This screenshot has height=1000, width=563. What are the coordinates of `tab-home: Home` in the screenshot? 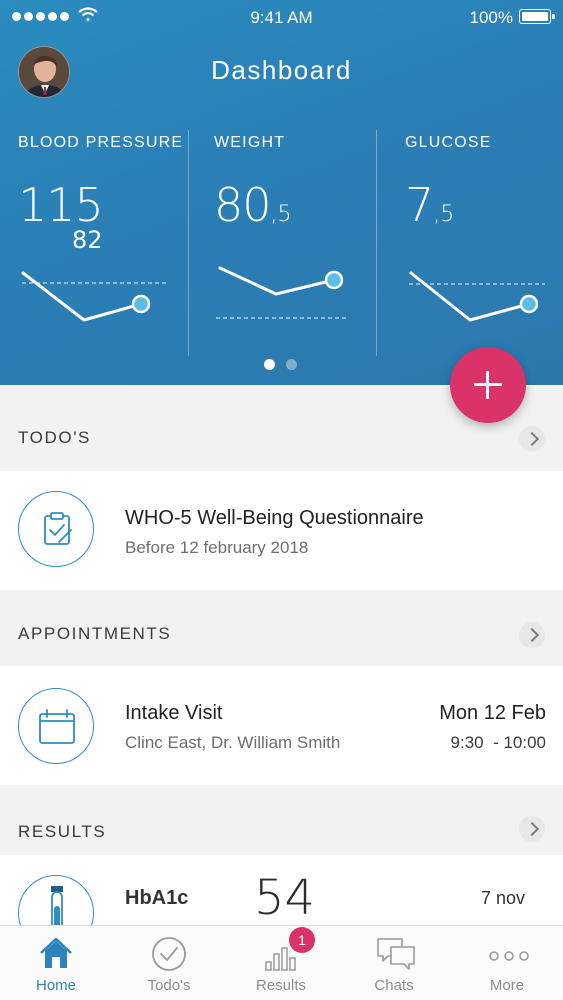 It's located at (56, 963).